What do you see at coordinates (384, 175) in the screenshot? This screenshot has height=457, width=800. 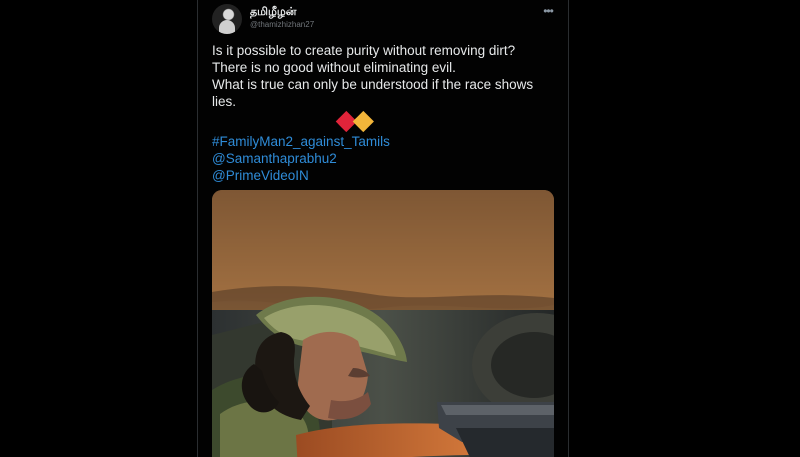 I see `mention-link-primevideo: @PrimeVideoIN` at bounding box center [384, 175].